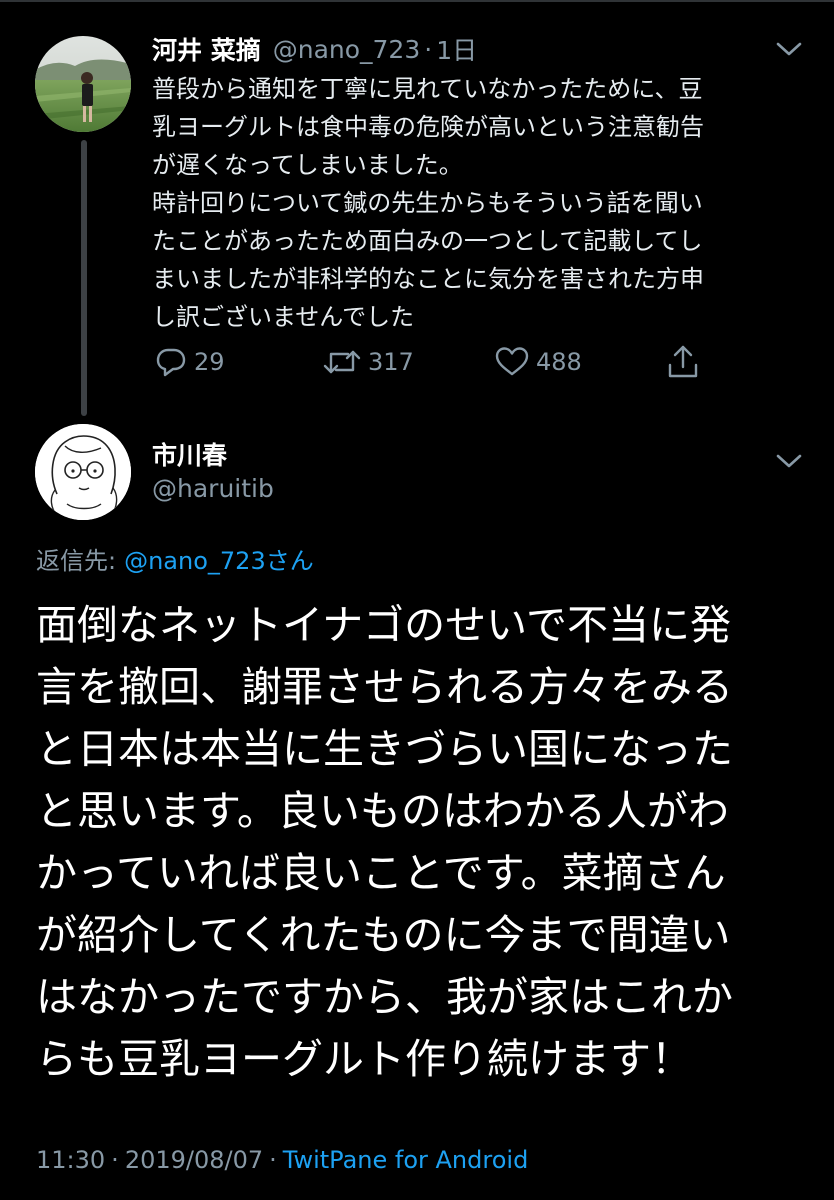 This screenshot has width=834, height=1200. I want to click on reply-button: 29, so click(189, 362).